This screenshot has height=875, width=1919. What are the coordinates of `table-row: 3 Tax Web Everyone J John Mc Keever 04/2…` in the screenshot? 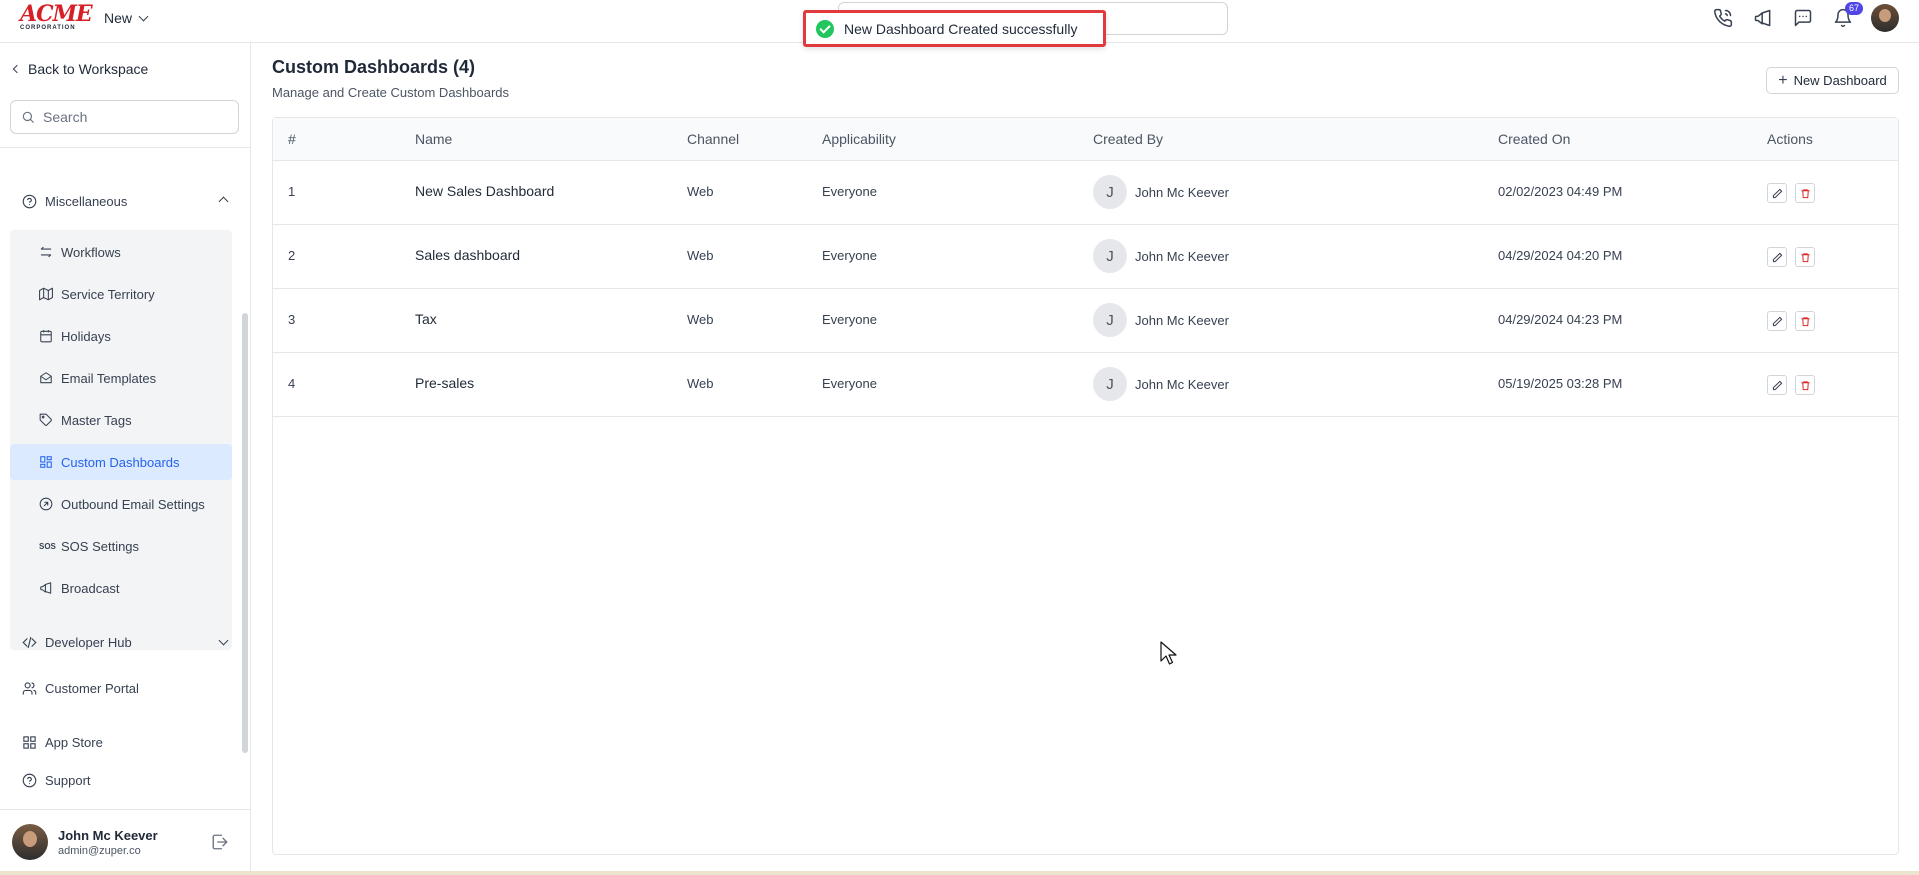 It's located at (1085, 321).